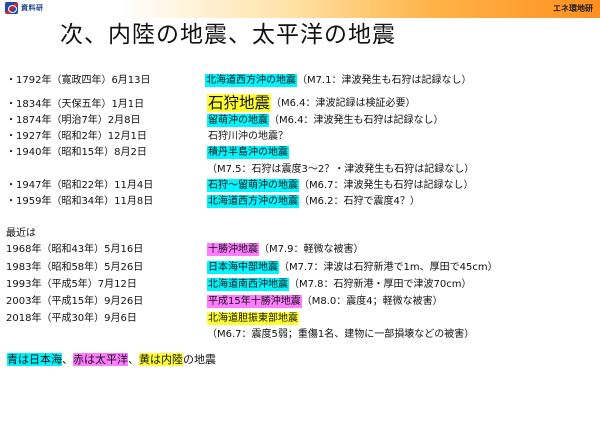 The height and width of the screenshot is (434, 600). I want to click on entry-note: （M6.4：津波発生も石狩は記録なし）, so click(356, 120).